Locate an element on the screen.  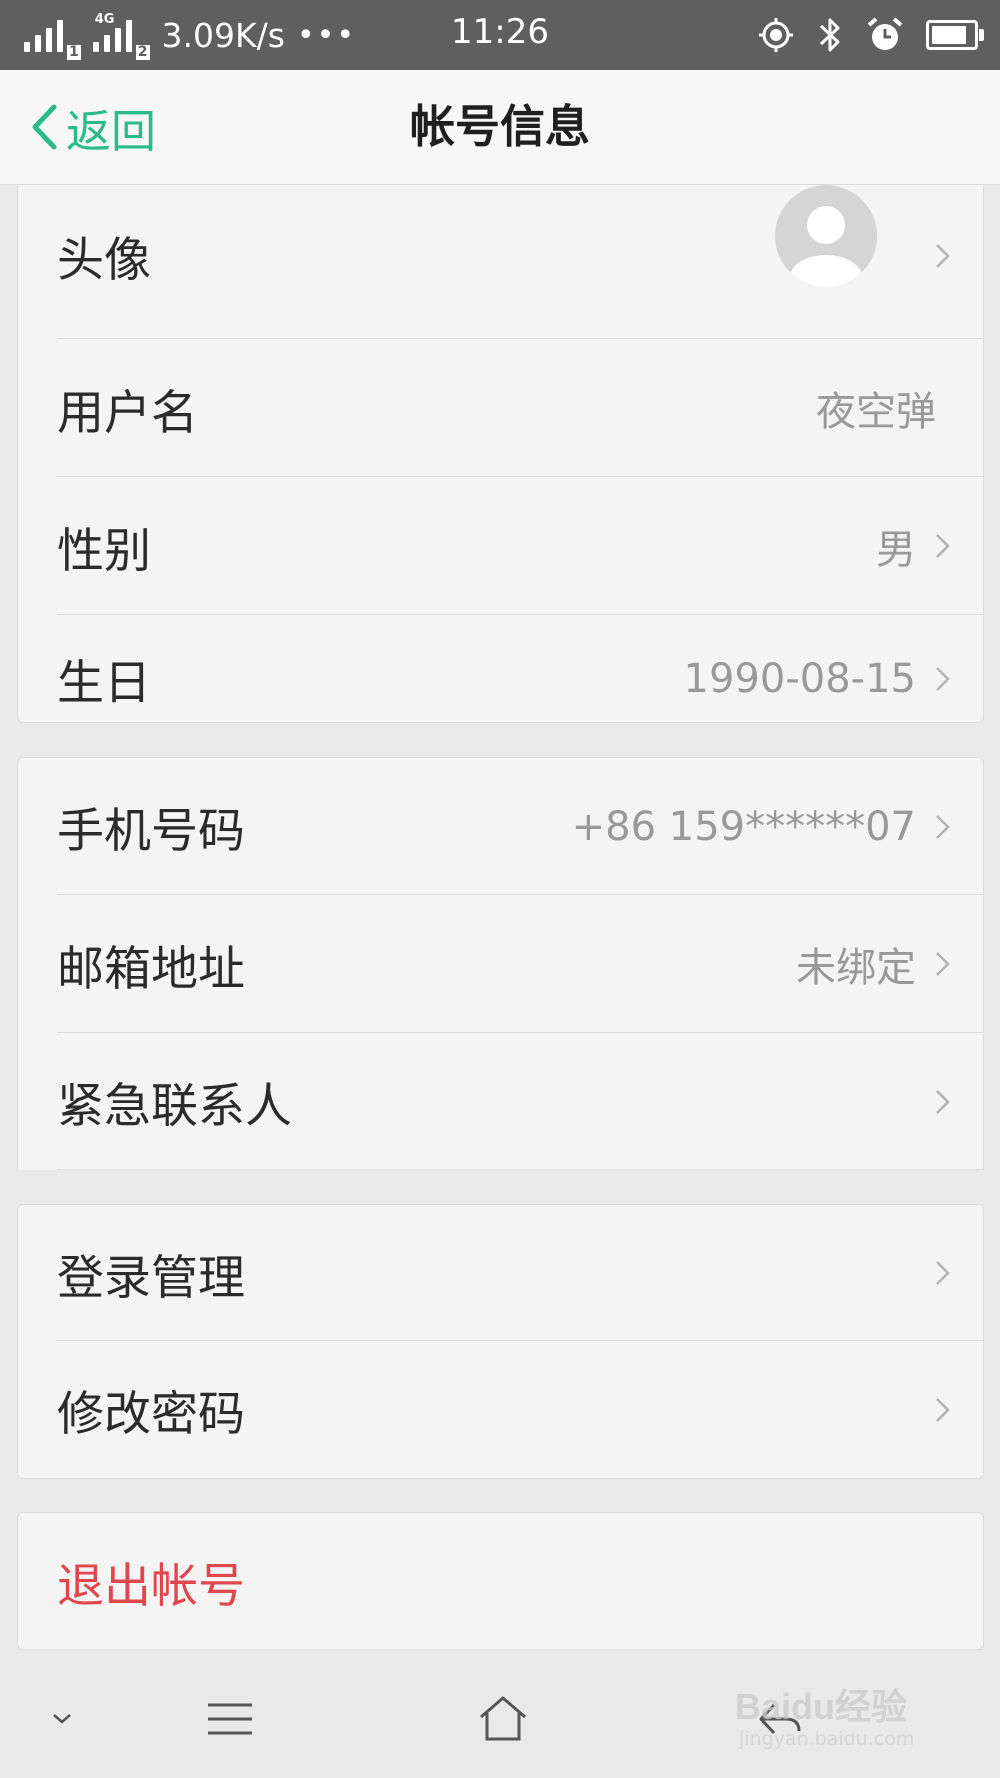
gender-row: 性别 男 is located at coordinates (500, 546).